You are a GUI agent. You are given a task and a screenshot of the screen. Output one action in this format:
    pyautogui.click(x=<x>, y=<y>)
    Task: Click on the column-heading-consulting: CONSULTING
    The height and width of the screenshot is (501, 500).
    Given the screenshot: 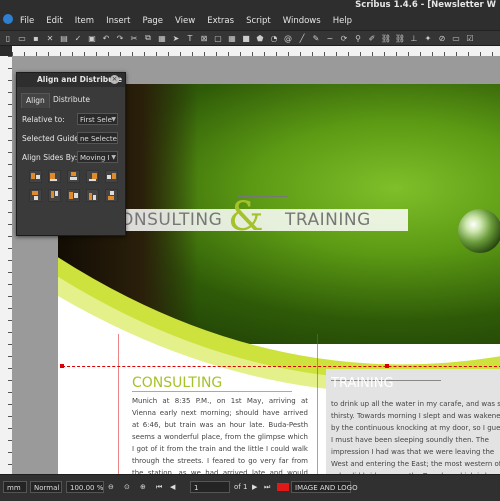 What is the action you would take?
    pyautogui.click(x=177, y=383)
    